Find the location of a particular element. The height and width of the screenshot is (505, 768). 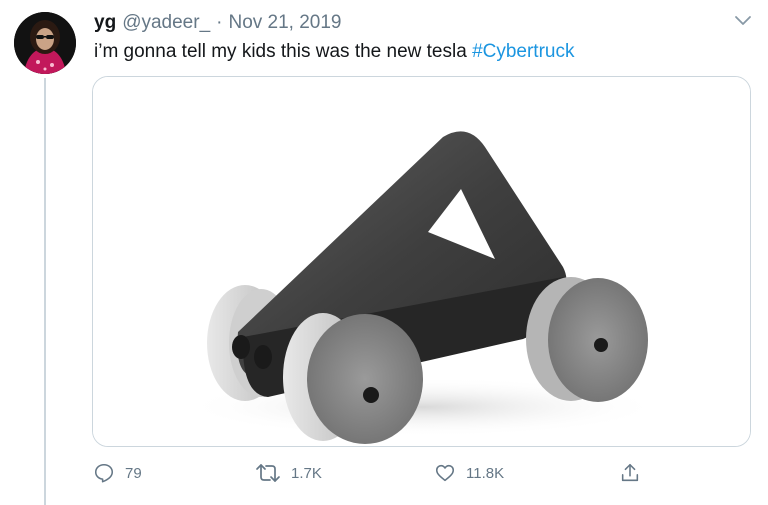

avatar-image is located at coordinates (45, 43).